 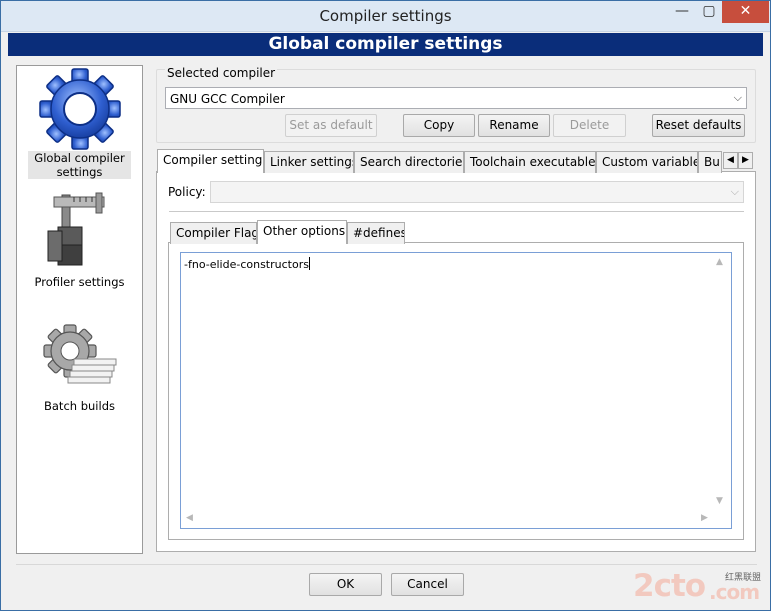 I want to click on sidebar-item-label: Global compiler settings, so click(x=79, y=165).